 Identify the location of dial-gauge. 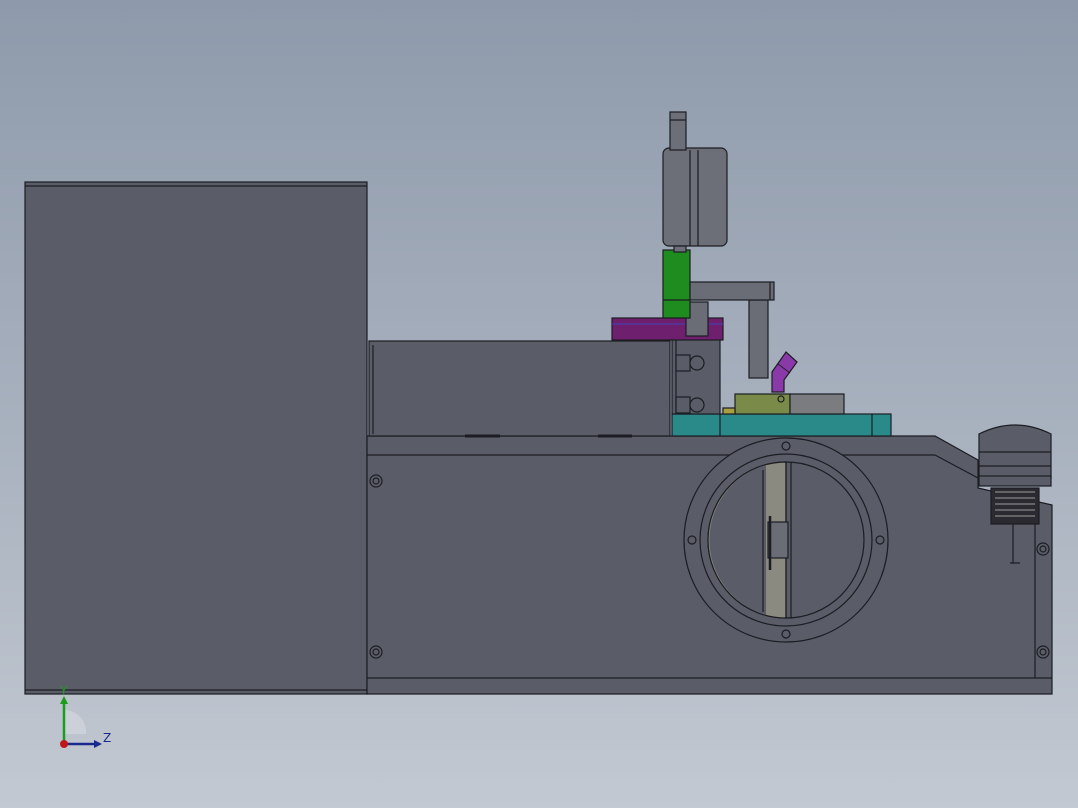
(695, 182).